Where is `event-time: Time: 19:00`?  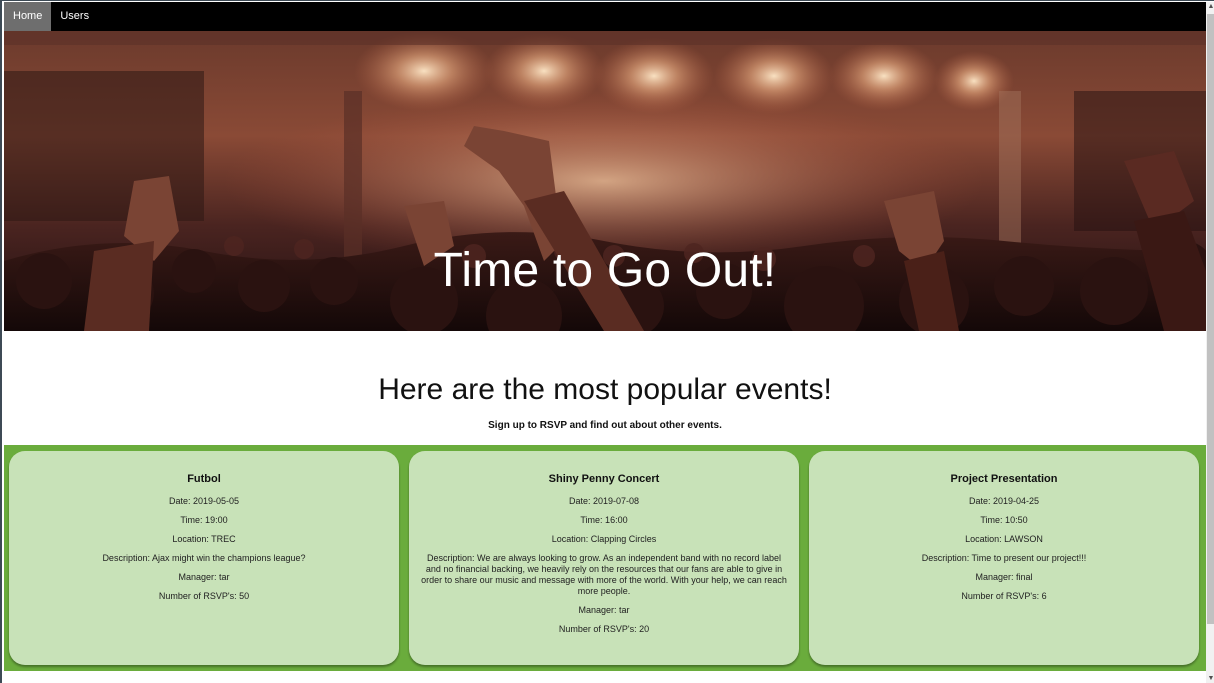 event-time: Time: 19:00 is located at coordinates (204, 520).